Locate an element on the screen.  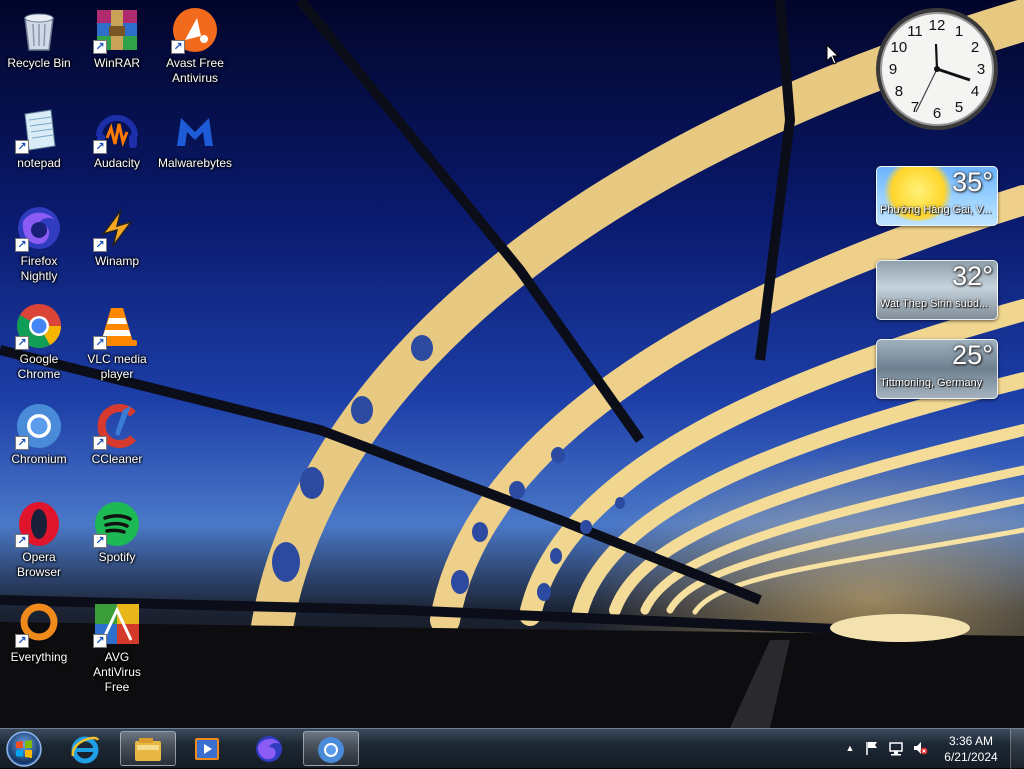
desktop-icon-vlc: ↗ VLC media player is located at coordinates (117, 339).